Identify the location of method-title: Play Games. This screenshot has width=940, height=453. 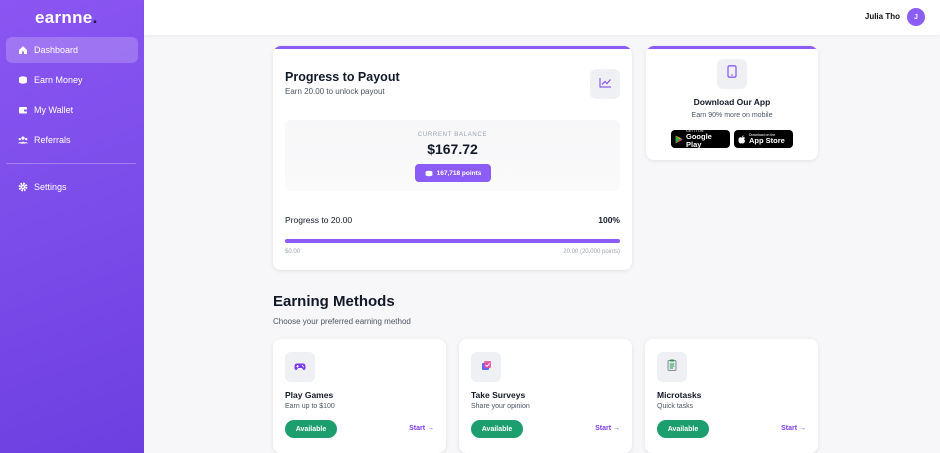
(309, 395).